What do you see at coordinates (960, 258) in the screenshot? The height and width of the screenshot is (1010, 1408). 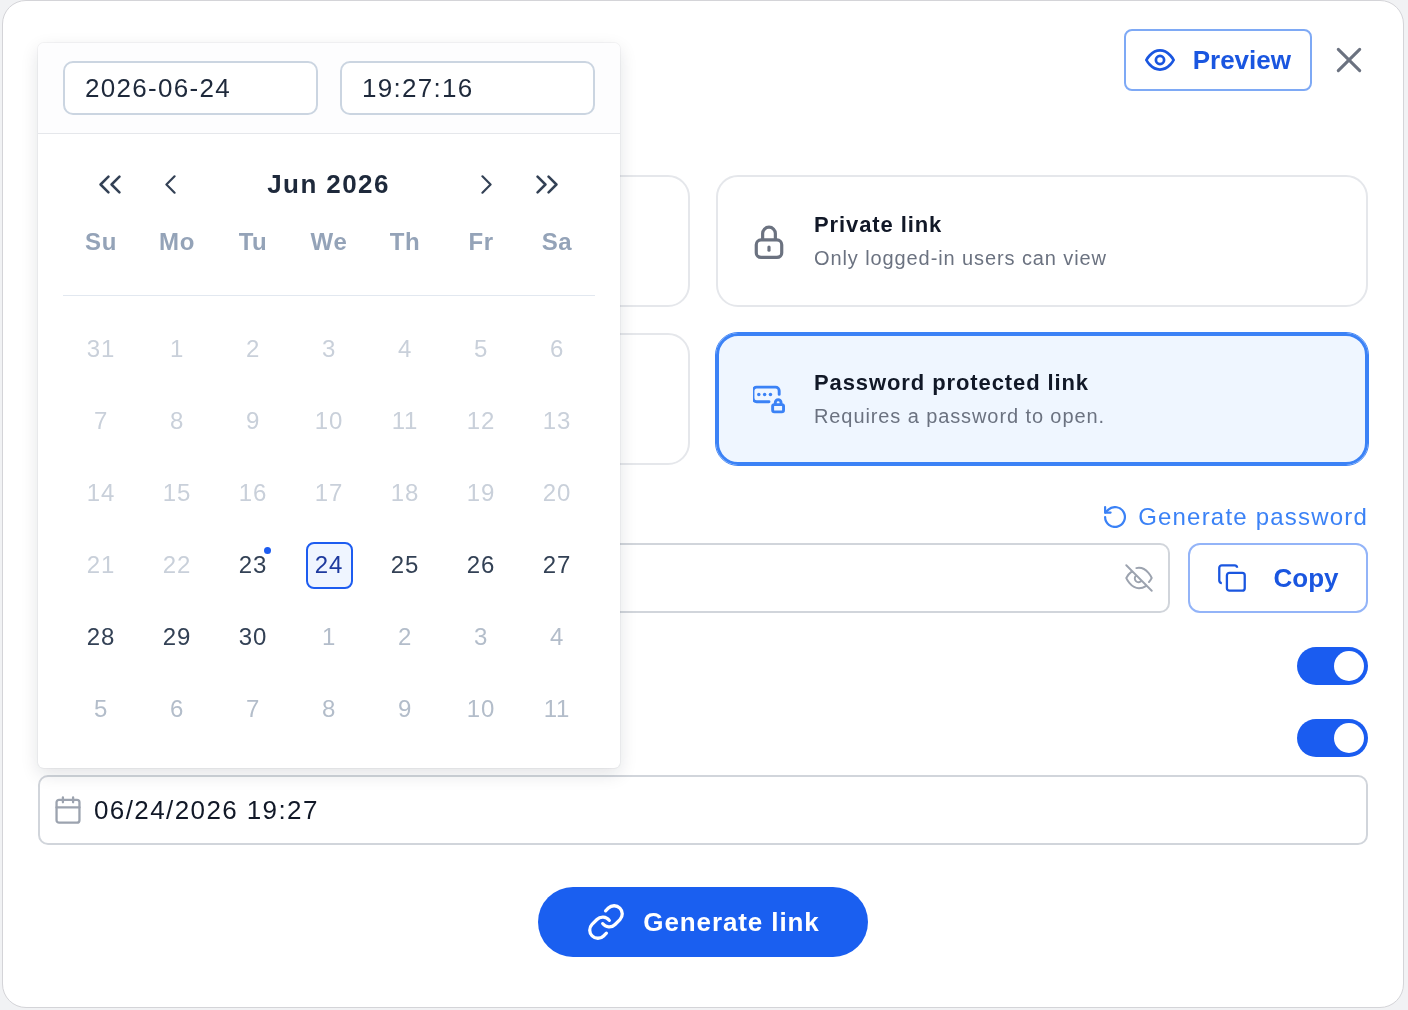 I see `option-description: Only logged-in users can view` at bounding box center [960, 258].